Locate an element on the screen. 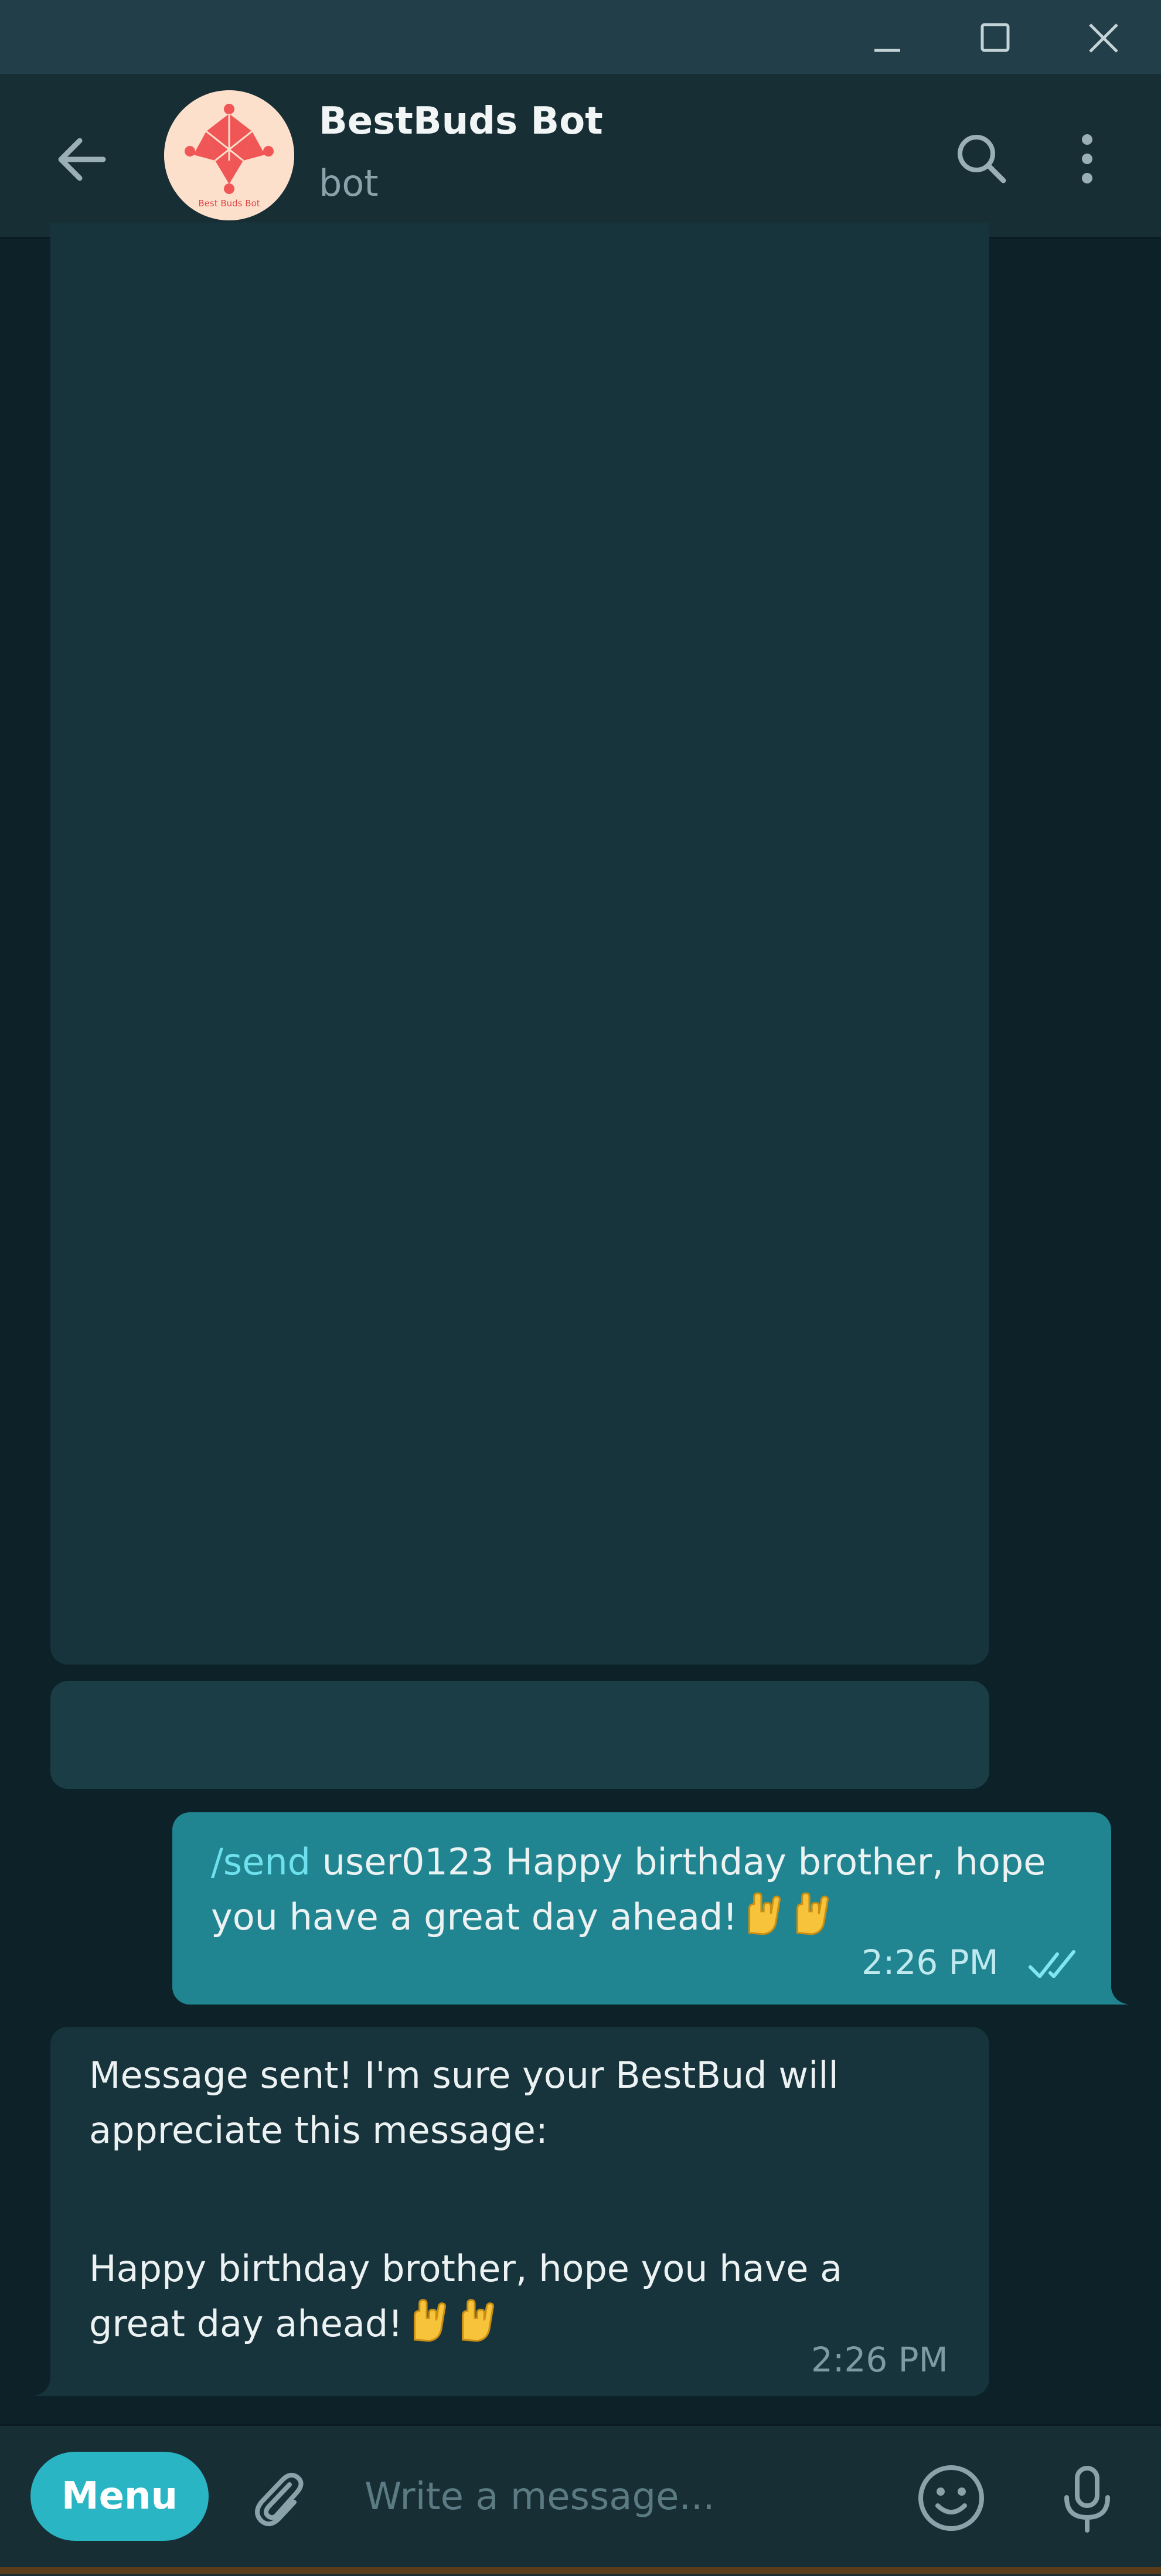 The image size is (1161, 2576). message-composer: Menu is located at coordinates (580, 2500).